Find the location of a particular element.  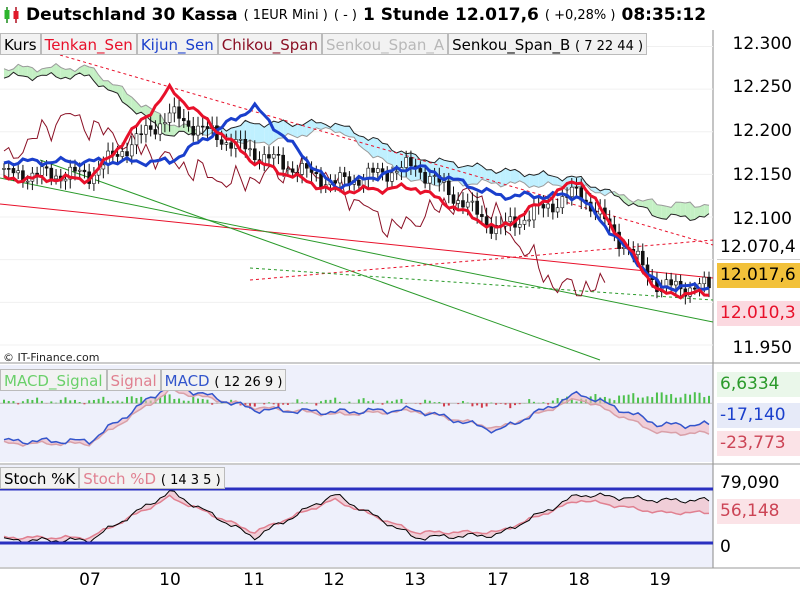

y-tick: 12.250 is located at coordinates (762, 87).